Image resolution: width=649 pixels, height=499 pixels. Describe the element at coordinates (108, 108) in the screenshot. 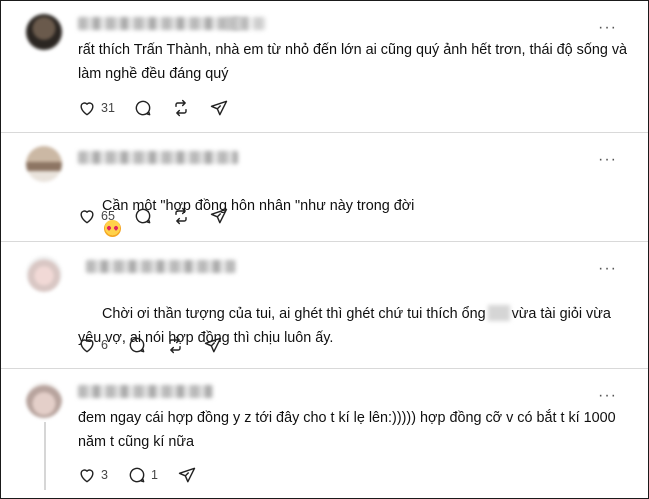

I see `like-count: 31` at that location.